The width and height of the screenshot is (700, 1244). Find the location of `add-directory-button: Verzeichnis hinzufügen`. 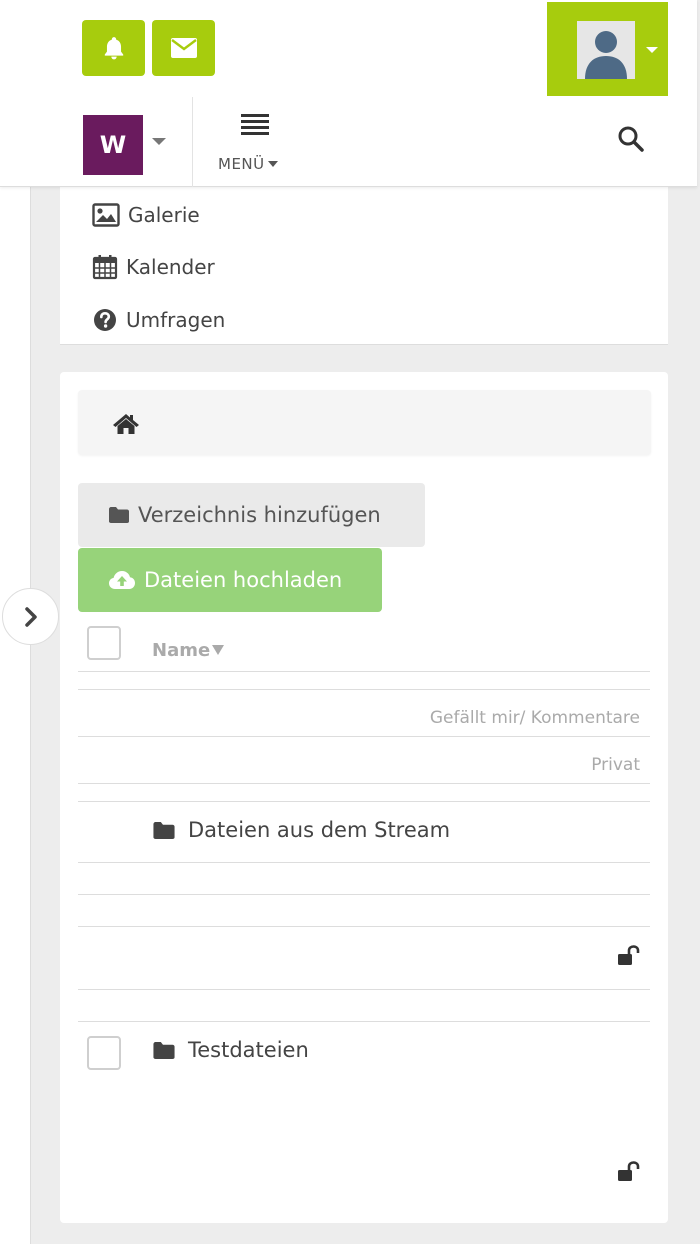

add-directory-button: Verzeichnis hinzufügen is located at coordinates (251, 515).